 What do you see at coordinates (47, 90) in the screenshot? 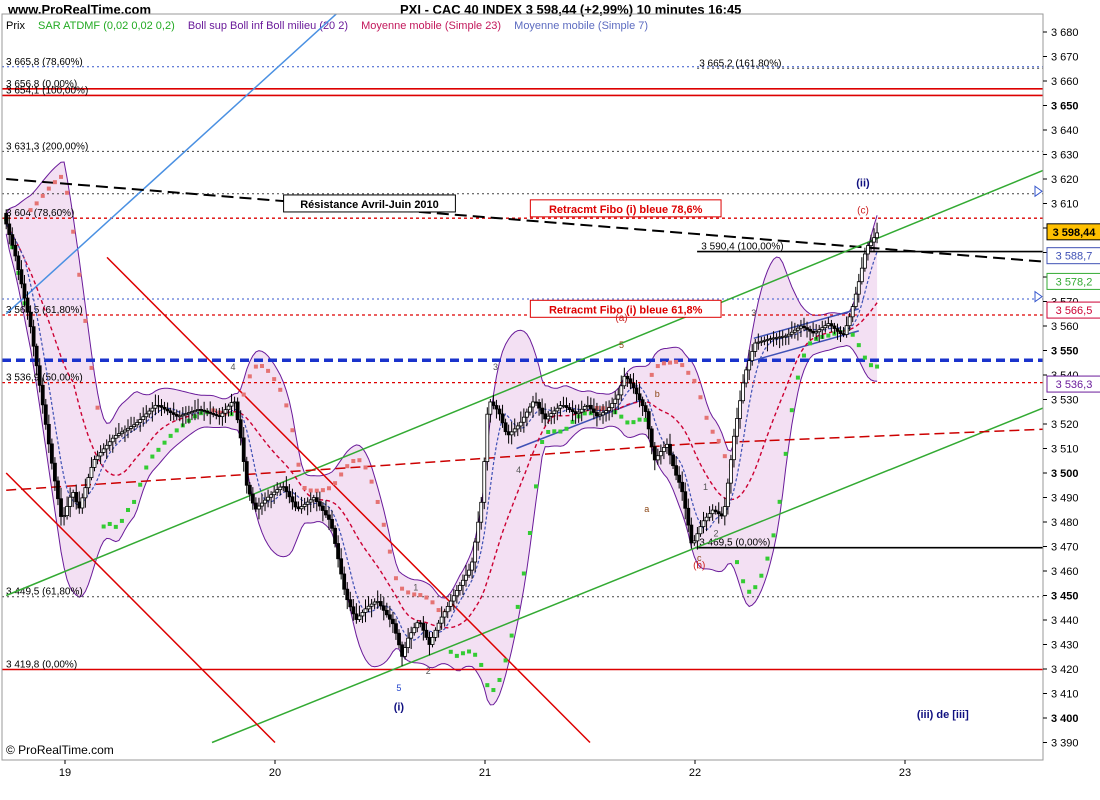
I see `level-label-2: 3 654,1 (100,00%)` at bounding box center [47, 90].